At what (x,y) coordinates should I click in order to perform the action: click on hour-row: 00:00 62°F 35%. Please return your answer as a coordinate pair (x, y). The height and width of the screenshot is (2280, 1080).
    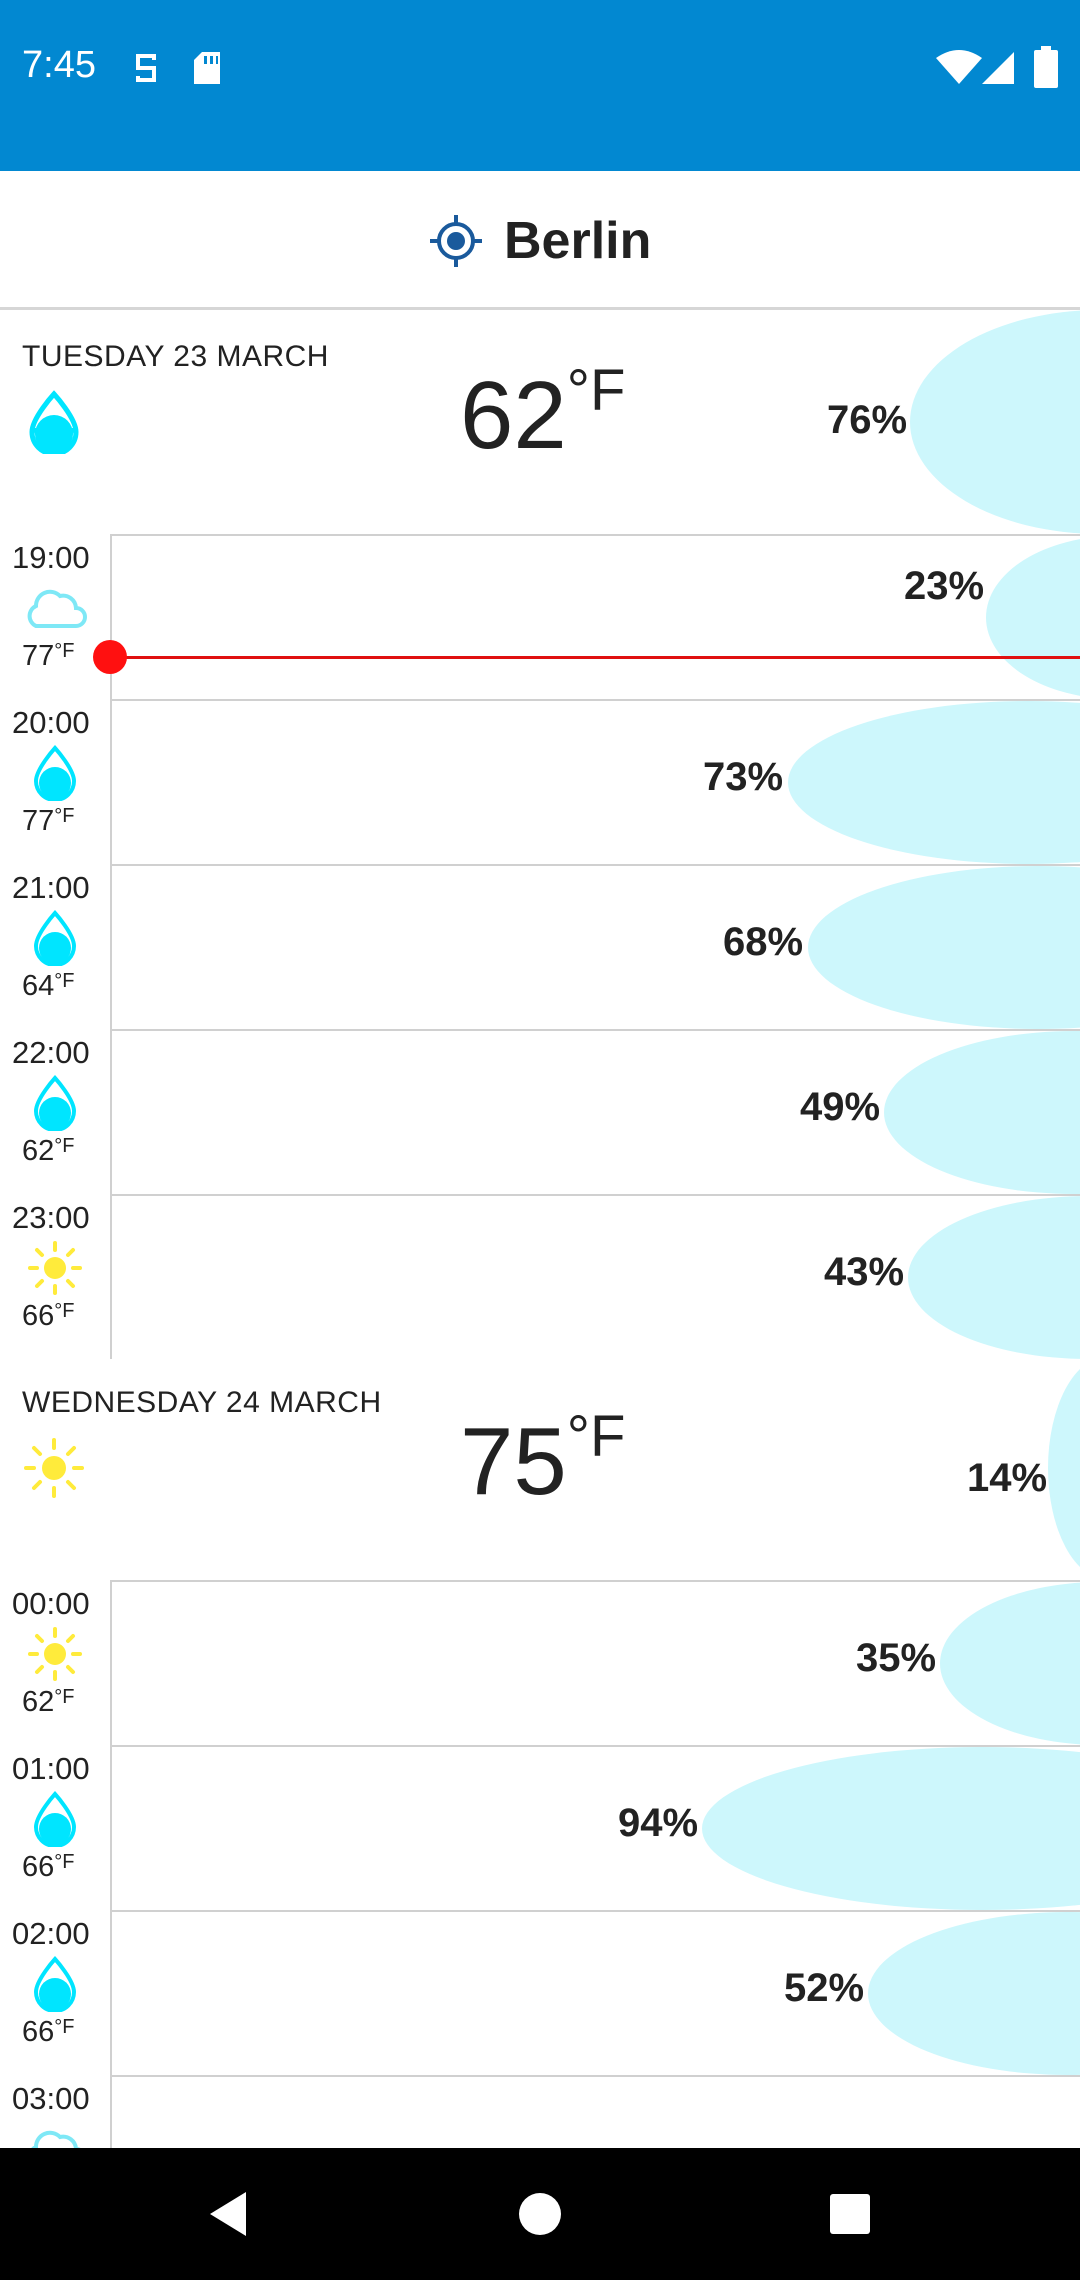
    Looking at the image, I should click on (540, 1662).